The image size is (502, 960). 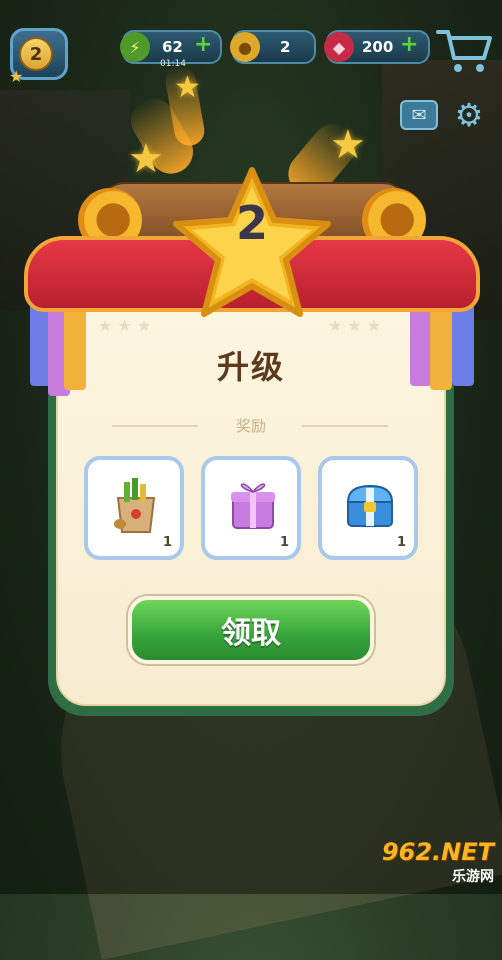 I want to click on coin-value: 2, so click(x=285, y=47).